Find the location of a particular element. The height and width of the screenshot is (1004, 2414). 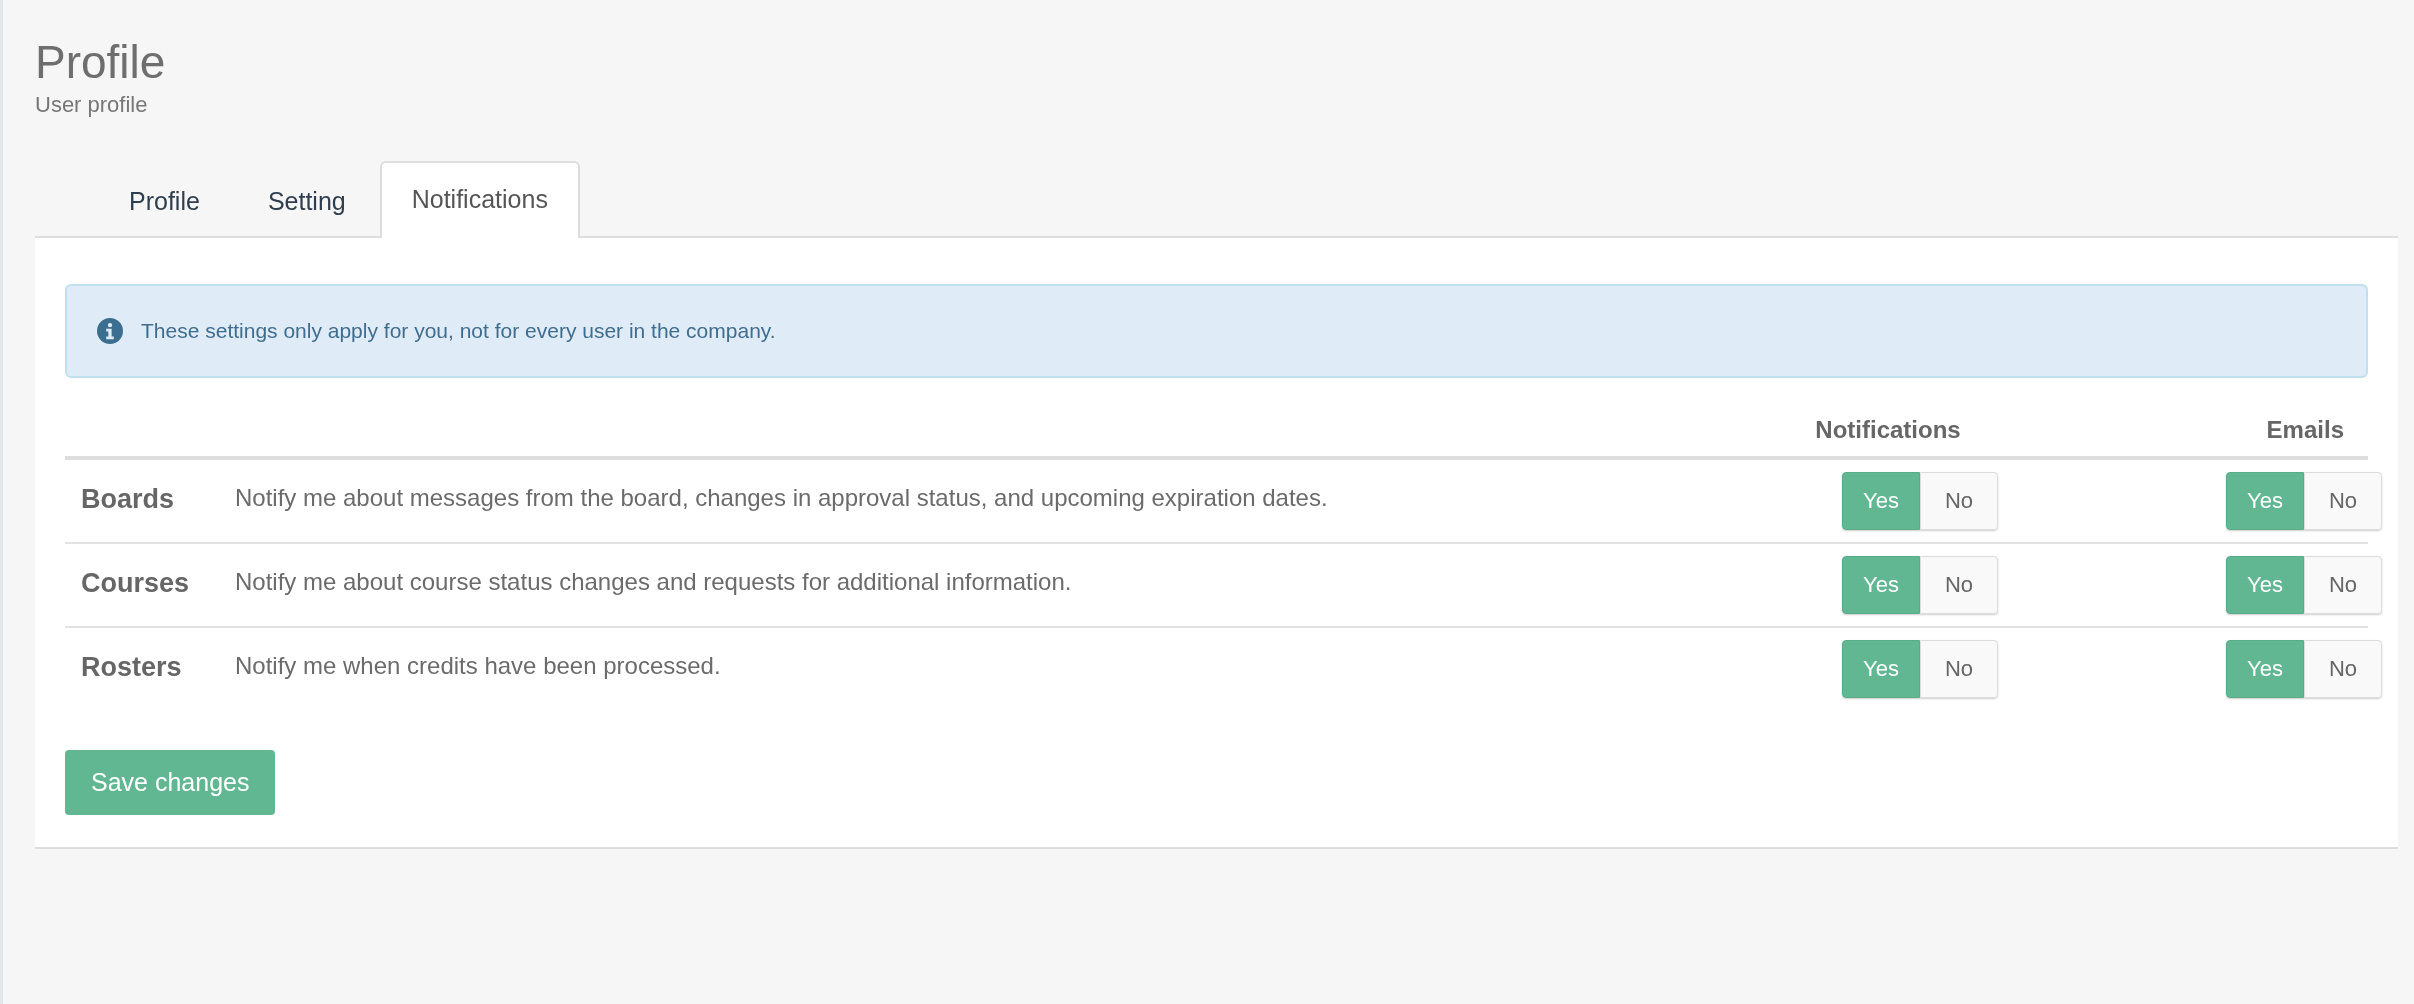

tab: Notifications is located at coordinates (479, 199).